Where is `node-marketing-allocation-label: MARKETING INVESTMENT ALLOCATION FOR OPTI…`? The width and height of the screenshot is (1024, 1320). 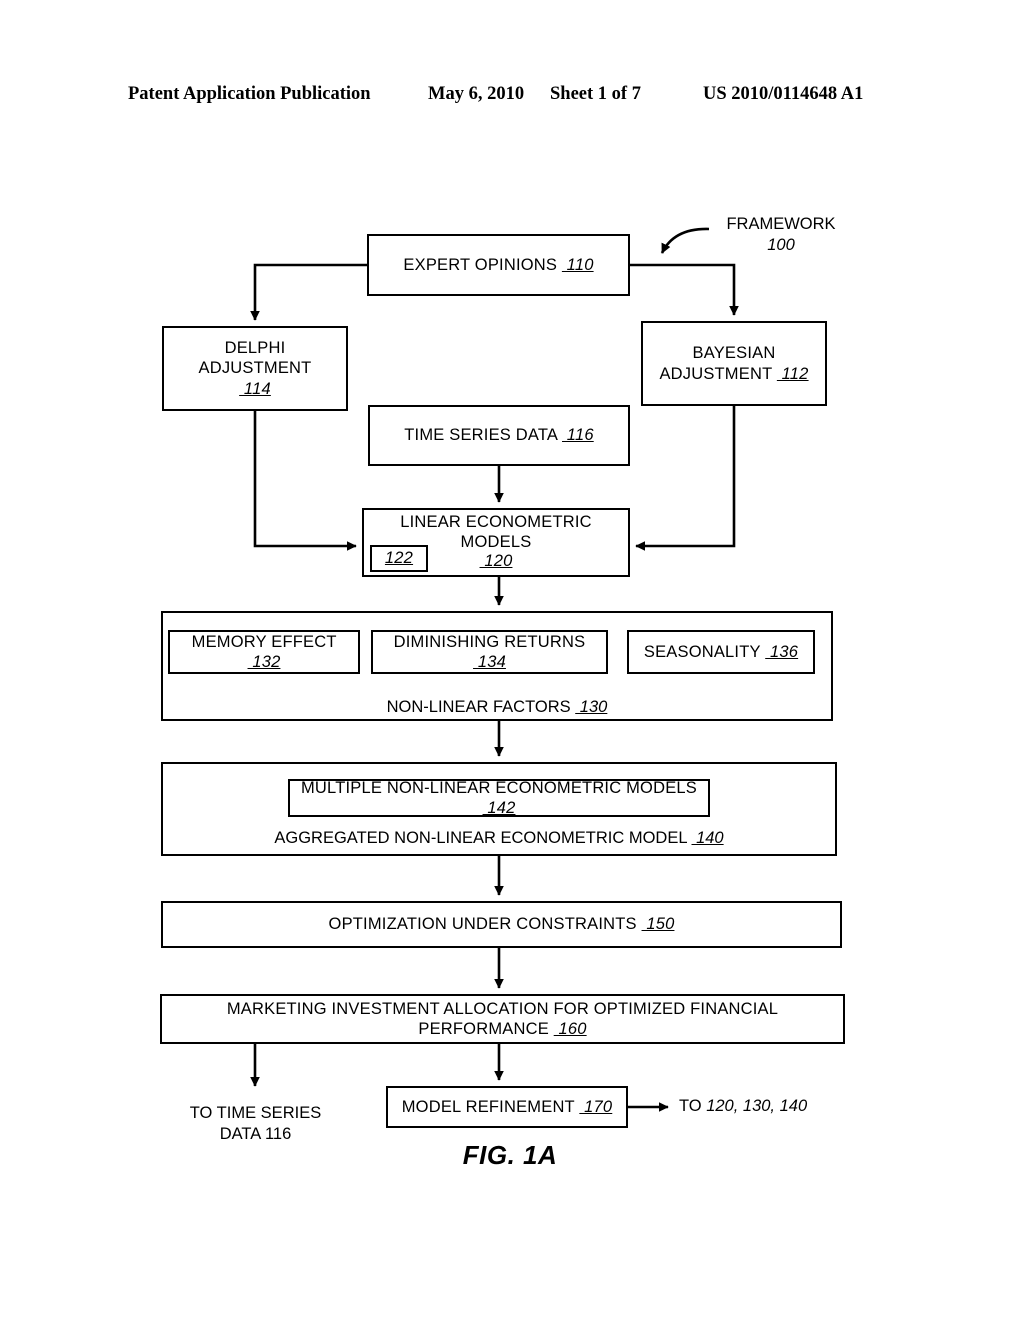 node-marketing-allocation-label: MARKETING INVESTMENT ALLOCATION FOR OPTI… is located at coordinates (502, 1018).